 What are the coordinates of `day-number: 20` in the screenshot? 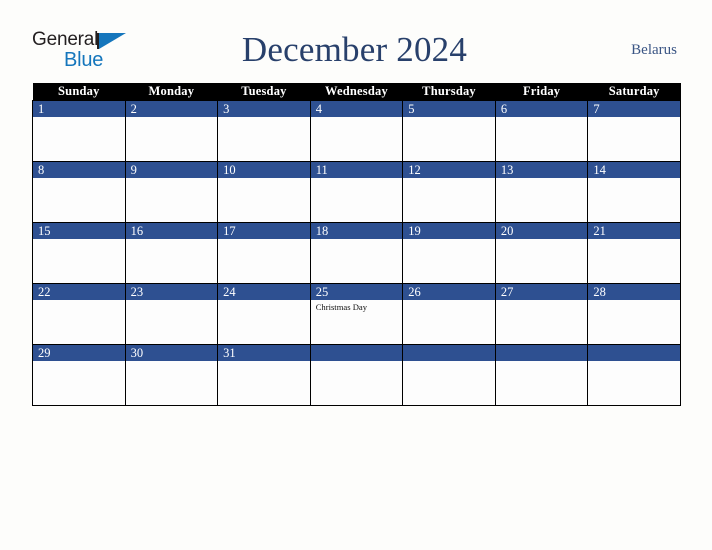 It's located at (541, 231).